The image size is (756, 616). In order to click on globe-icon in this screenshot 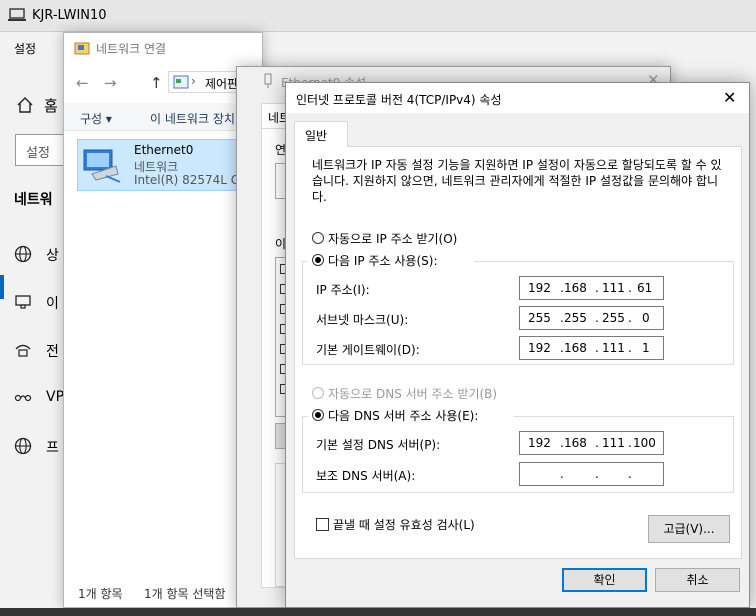, I will do `click(23, 254)`.